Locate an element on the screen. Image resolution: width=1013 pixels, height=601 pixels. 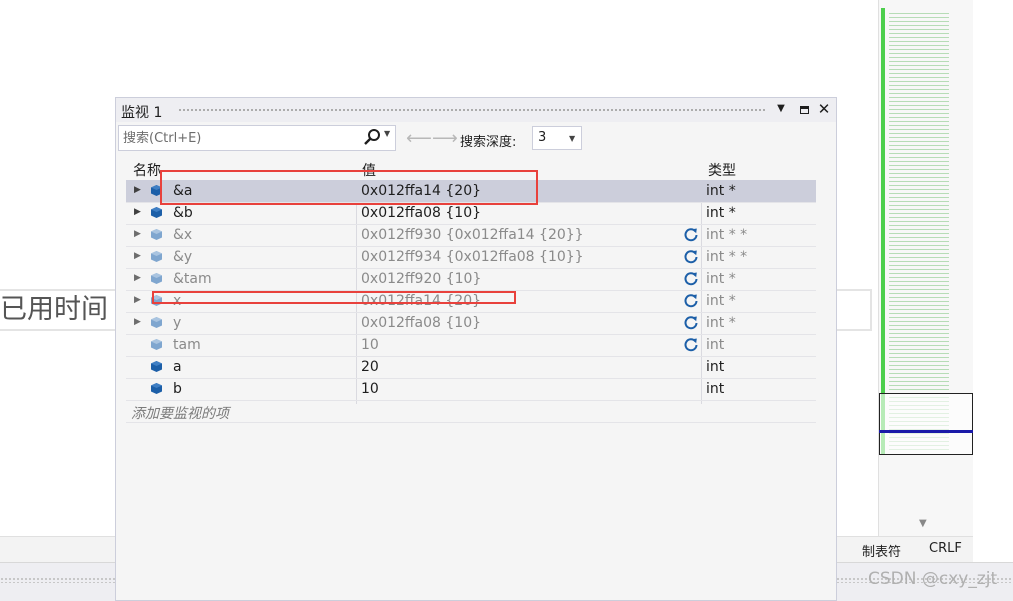
minimap-code-lines is located at coordinates (919, 230).